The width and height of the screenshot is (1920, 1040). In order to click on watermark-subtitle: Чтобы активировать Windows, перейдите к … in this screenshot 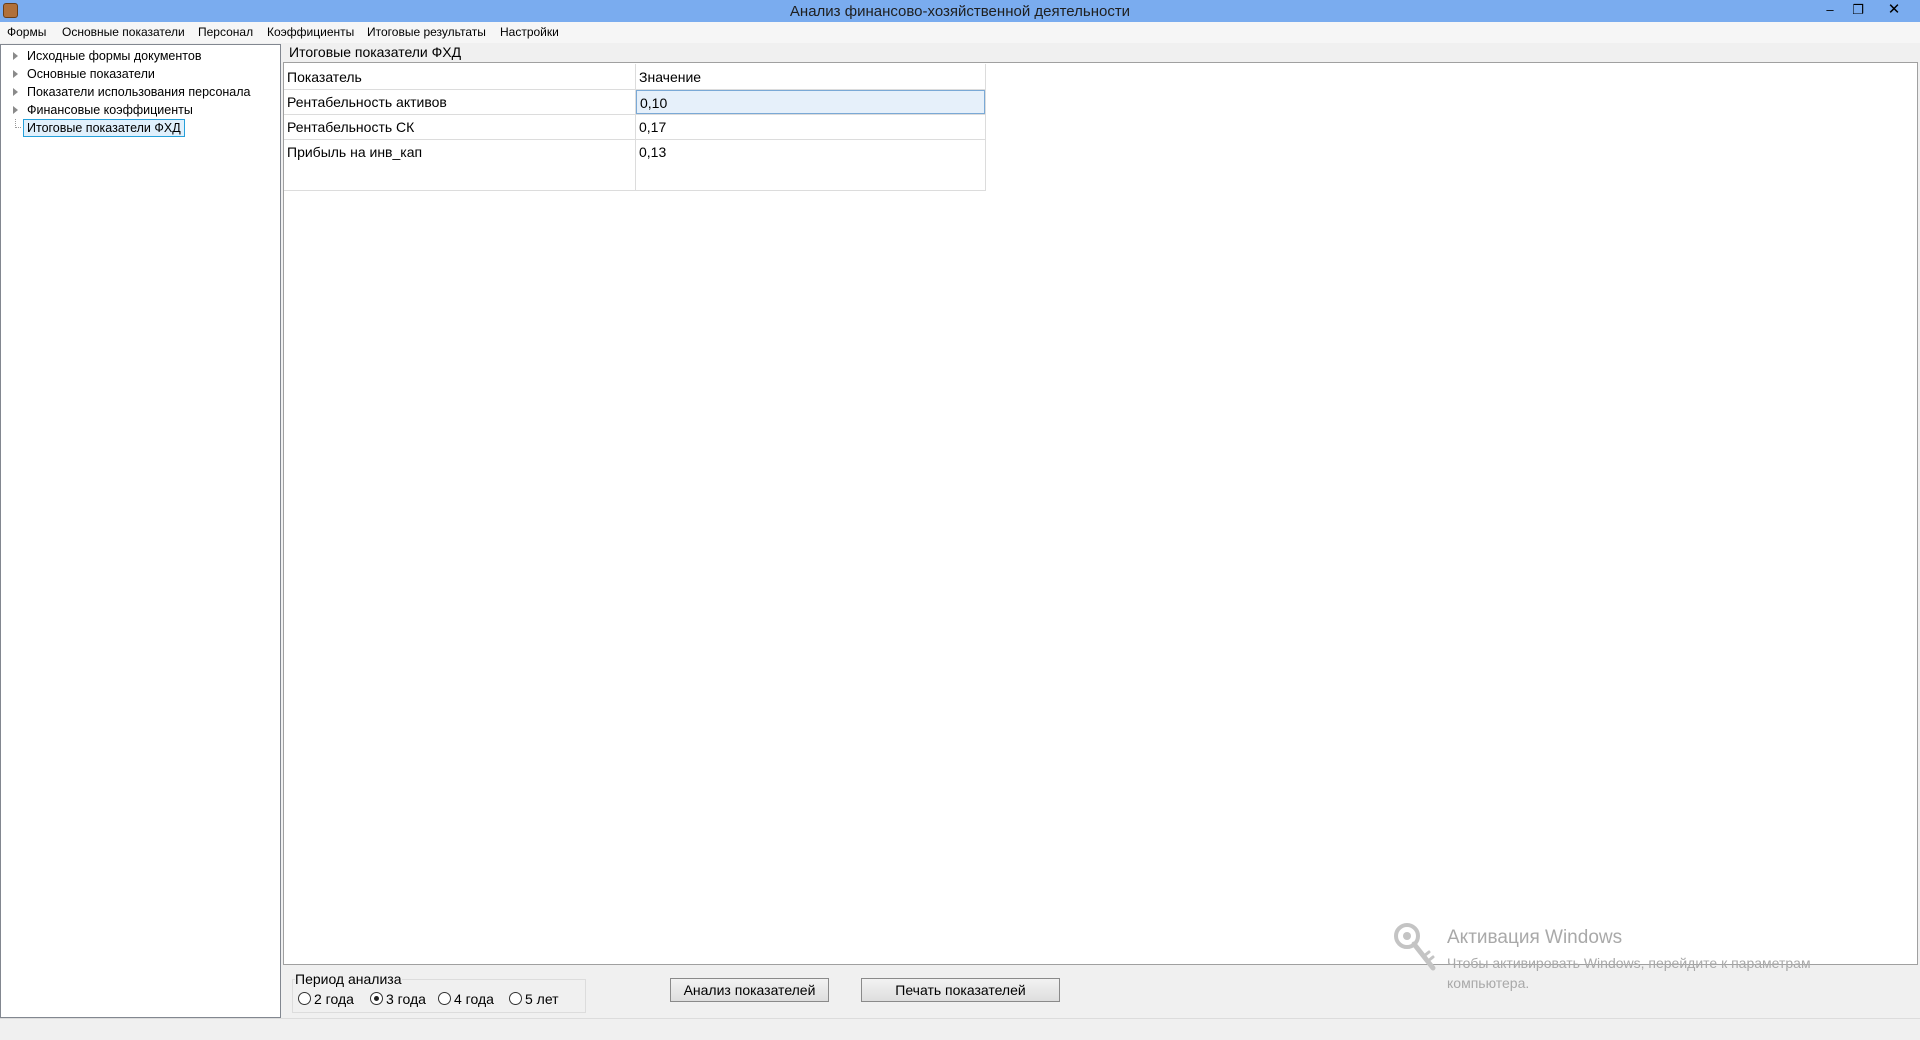, I will do `click(1629, 973)`.